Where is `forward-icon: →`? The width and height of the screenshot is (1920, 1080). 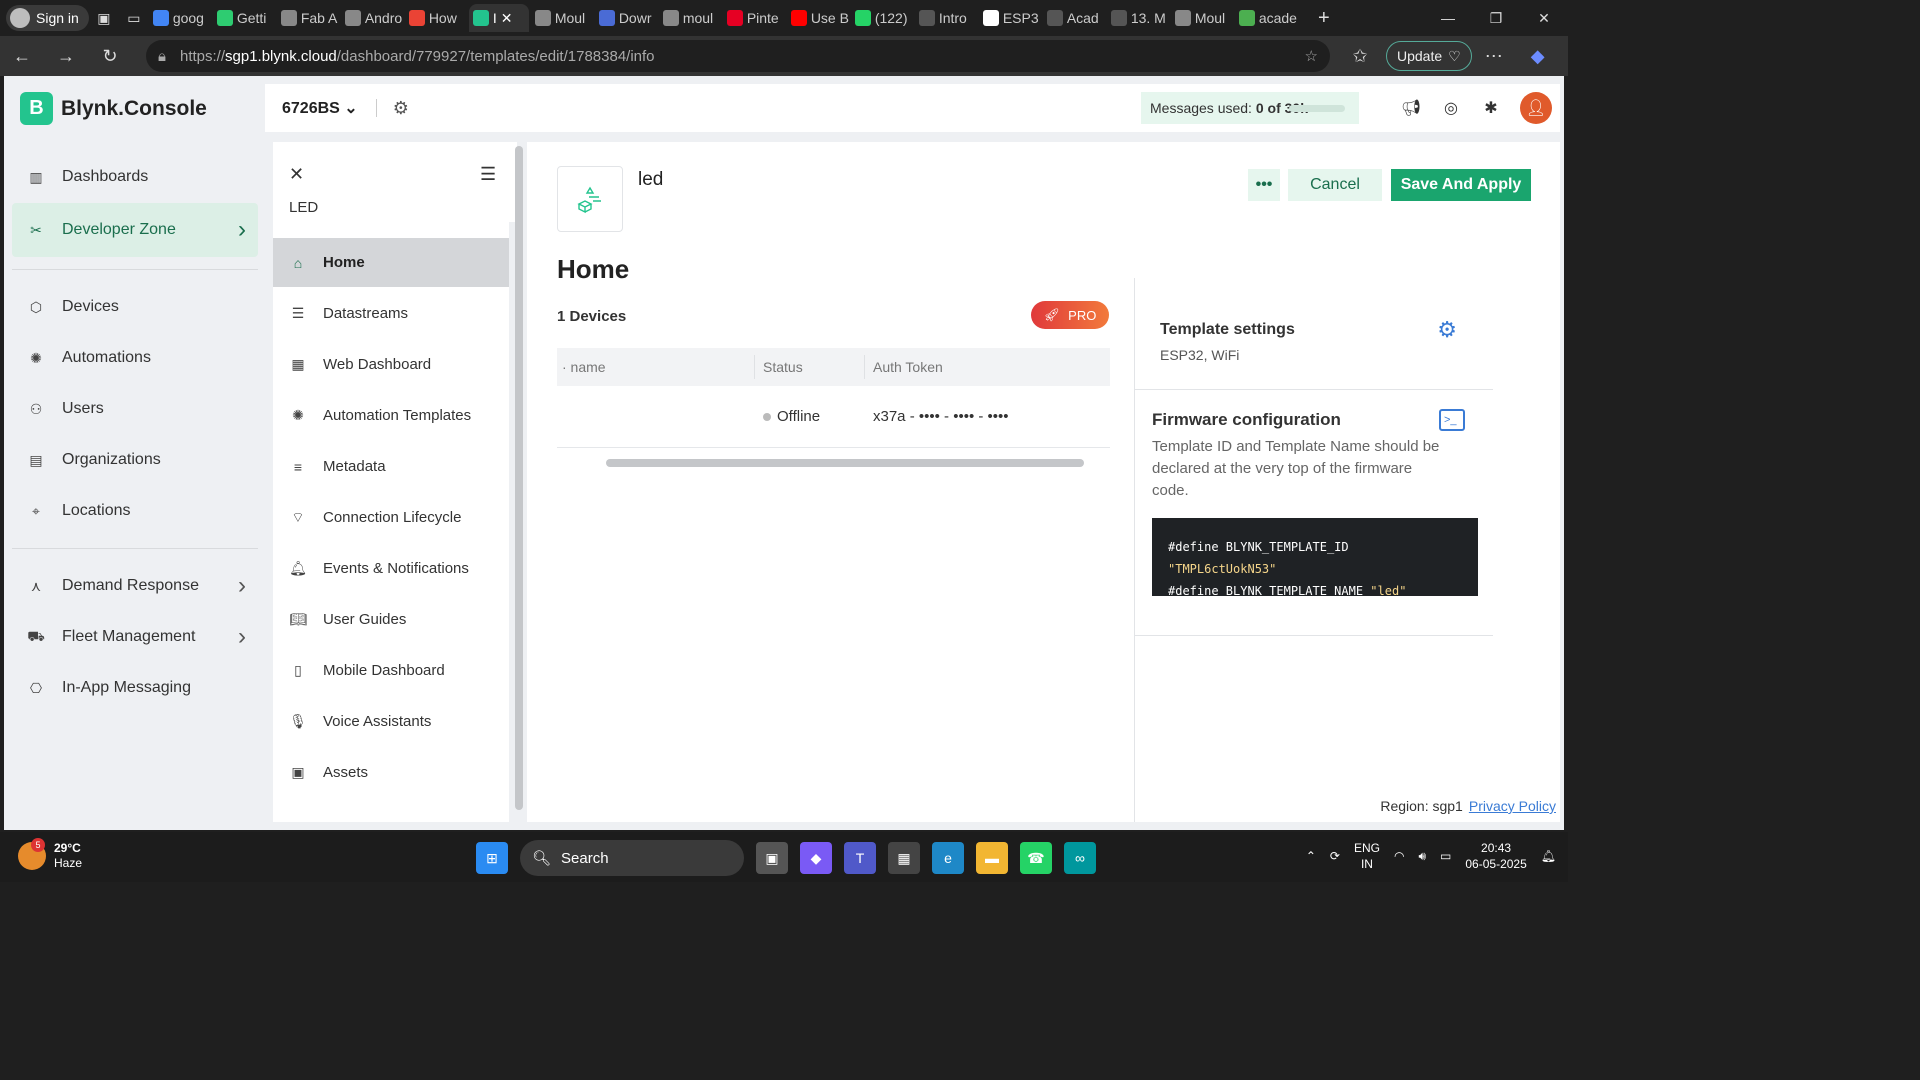 forward-icon: → is located at coordinates (66, 56).